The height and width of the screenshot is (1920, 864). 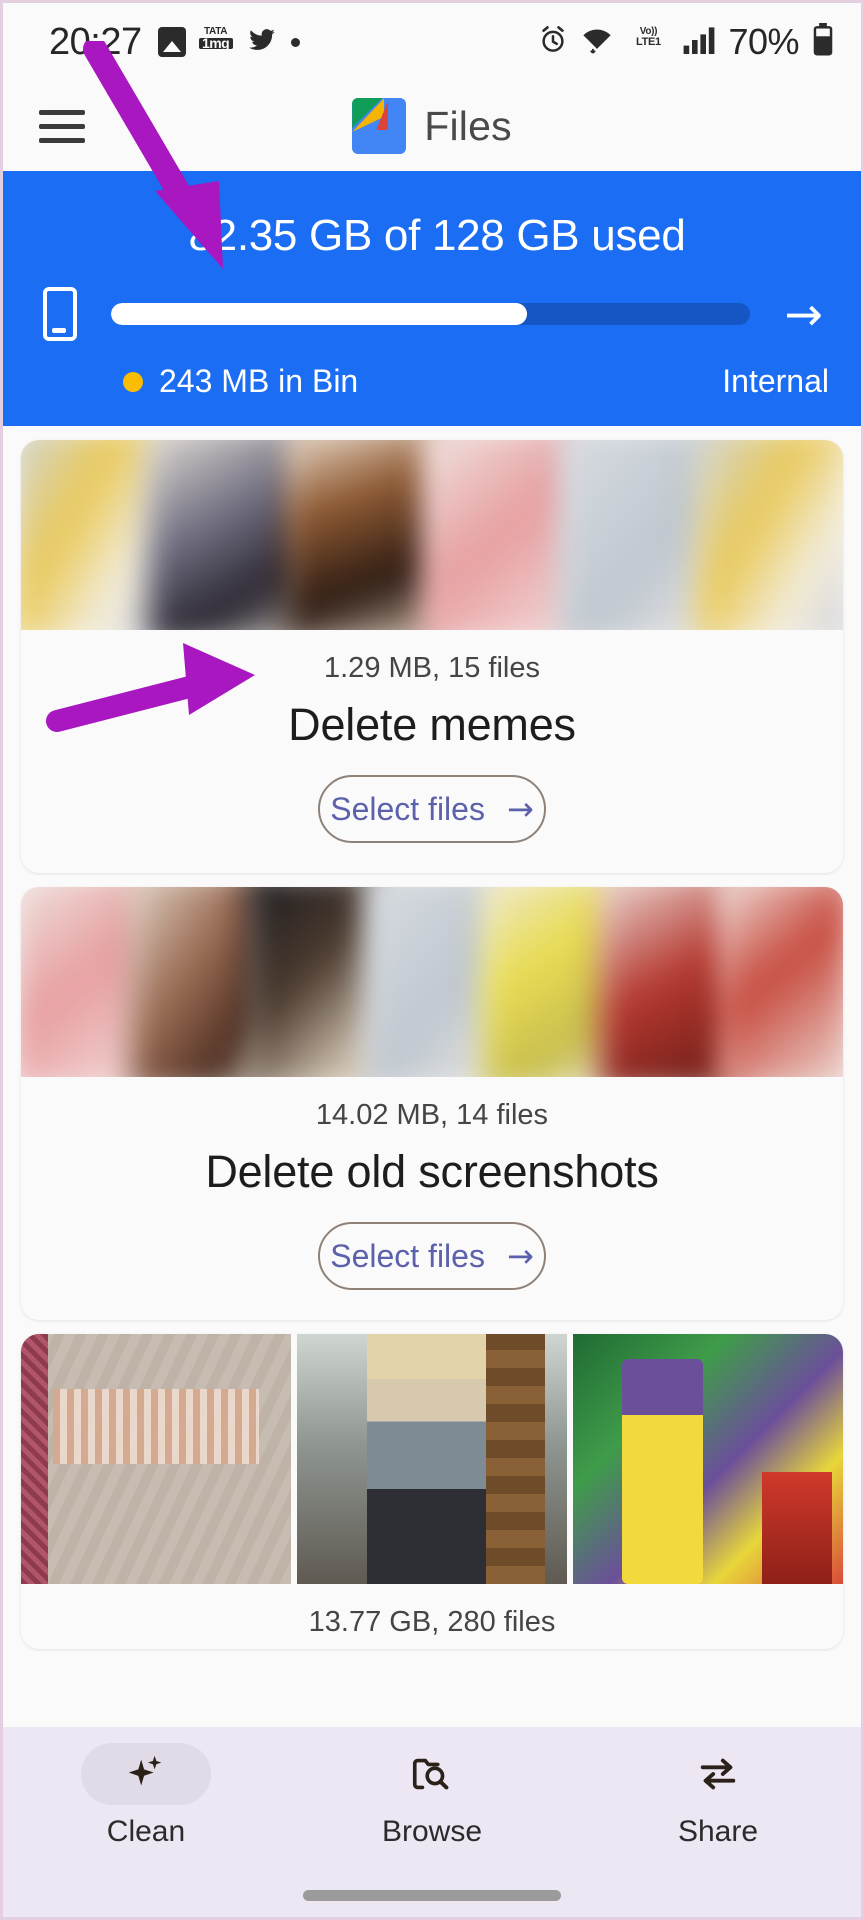 What do you see at coordinates (432, 370) in the screenshot?
I see `storage-footer: 243 MB in Bin Internal` at bounding box center [432, 370].